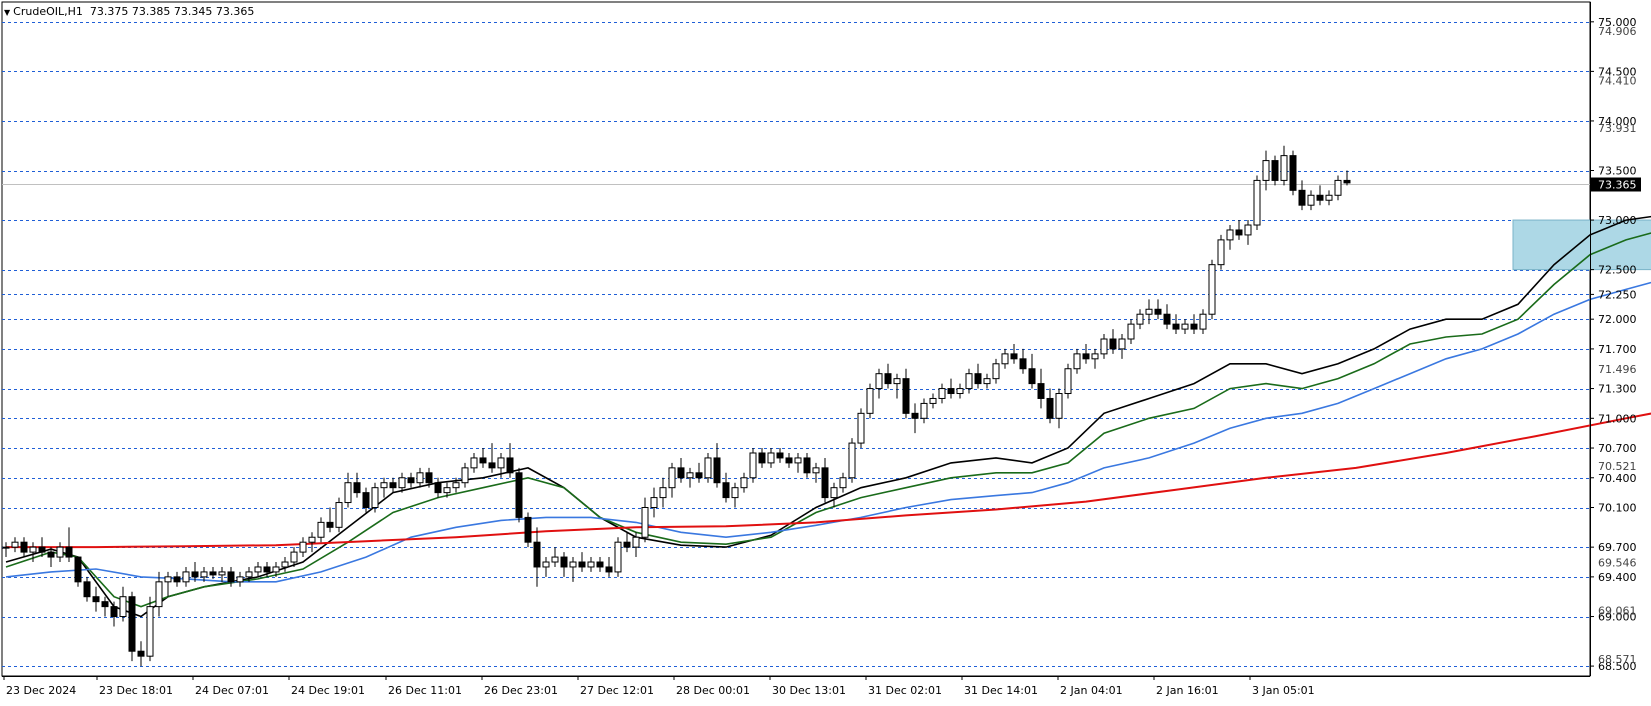 The image size is (1651, 706). Describe the element at coordinates (713, 690) in the screenshot. I see `time-label: 28 Dec 00:01` at that location.